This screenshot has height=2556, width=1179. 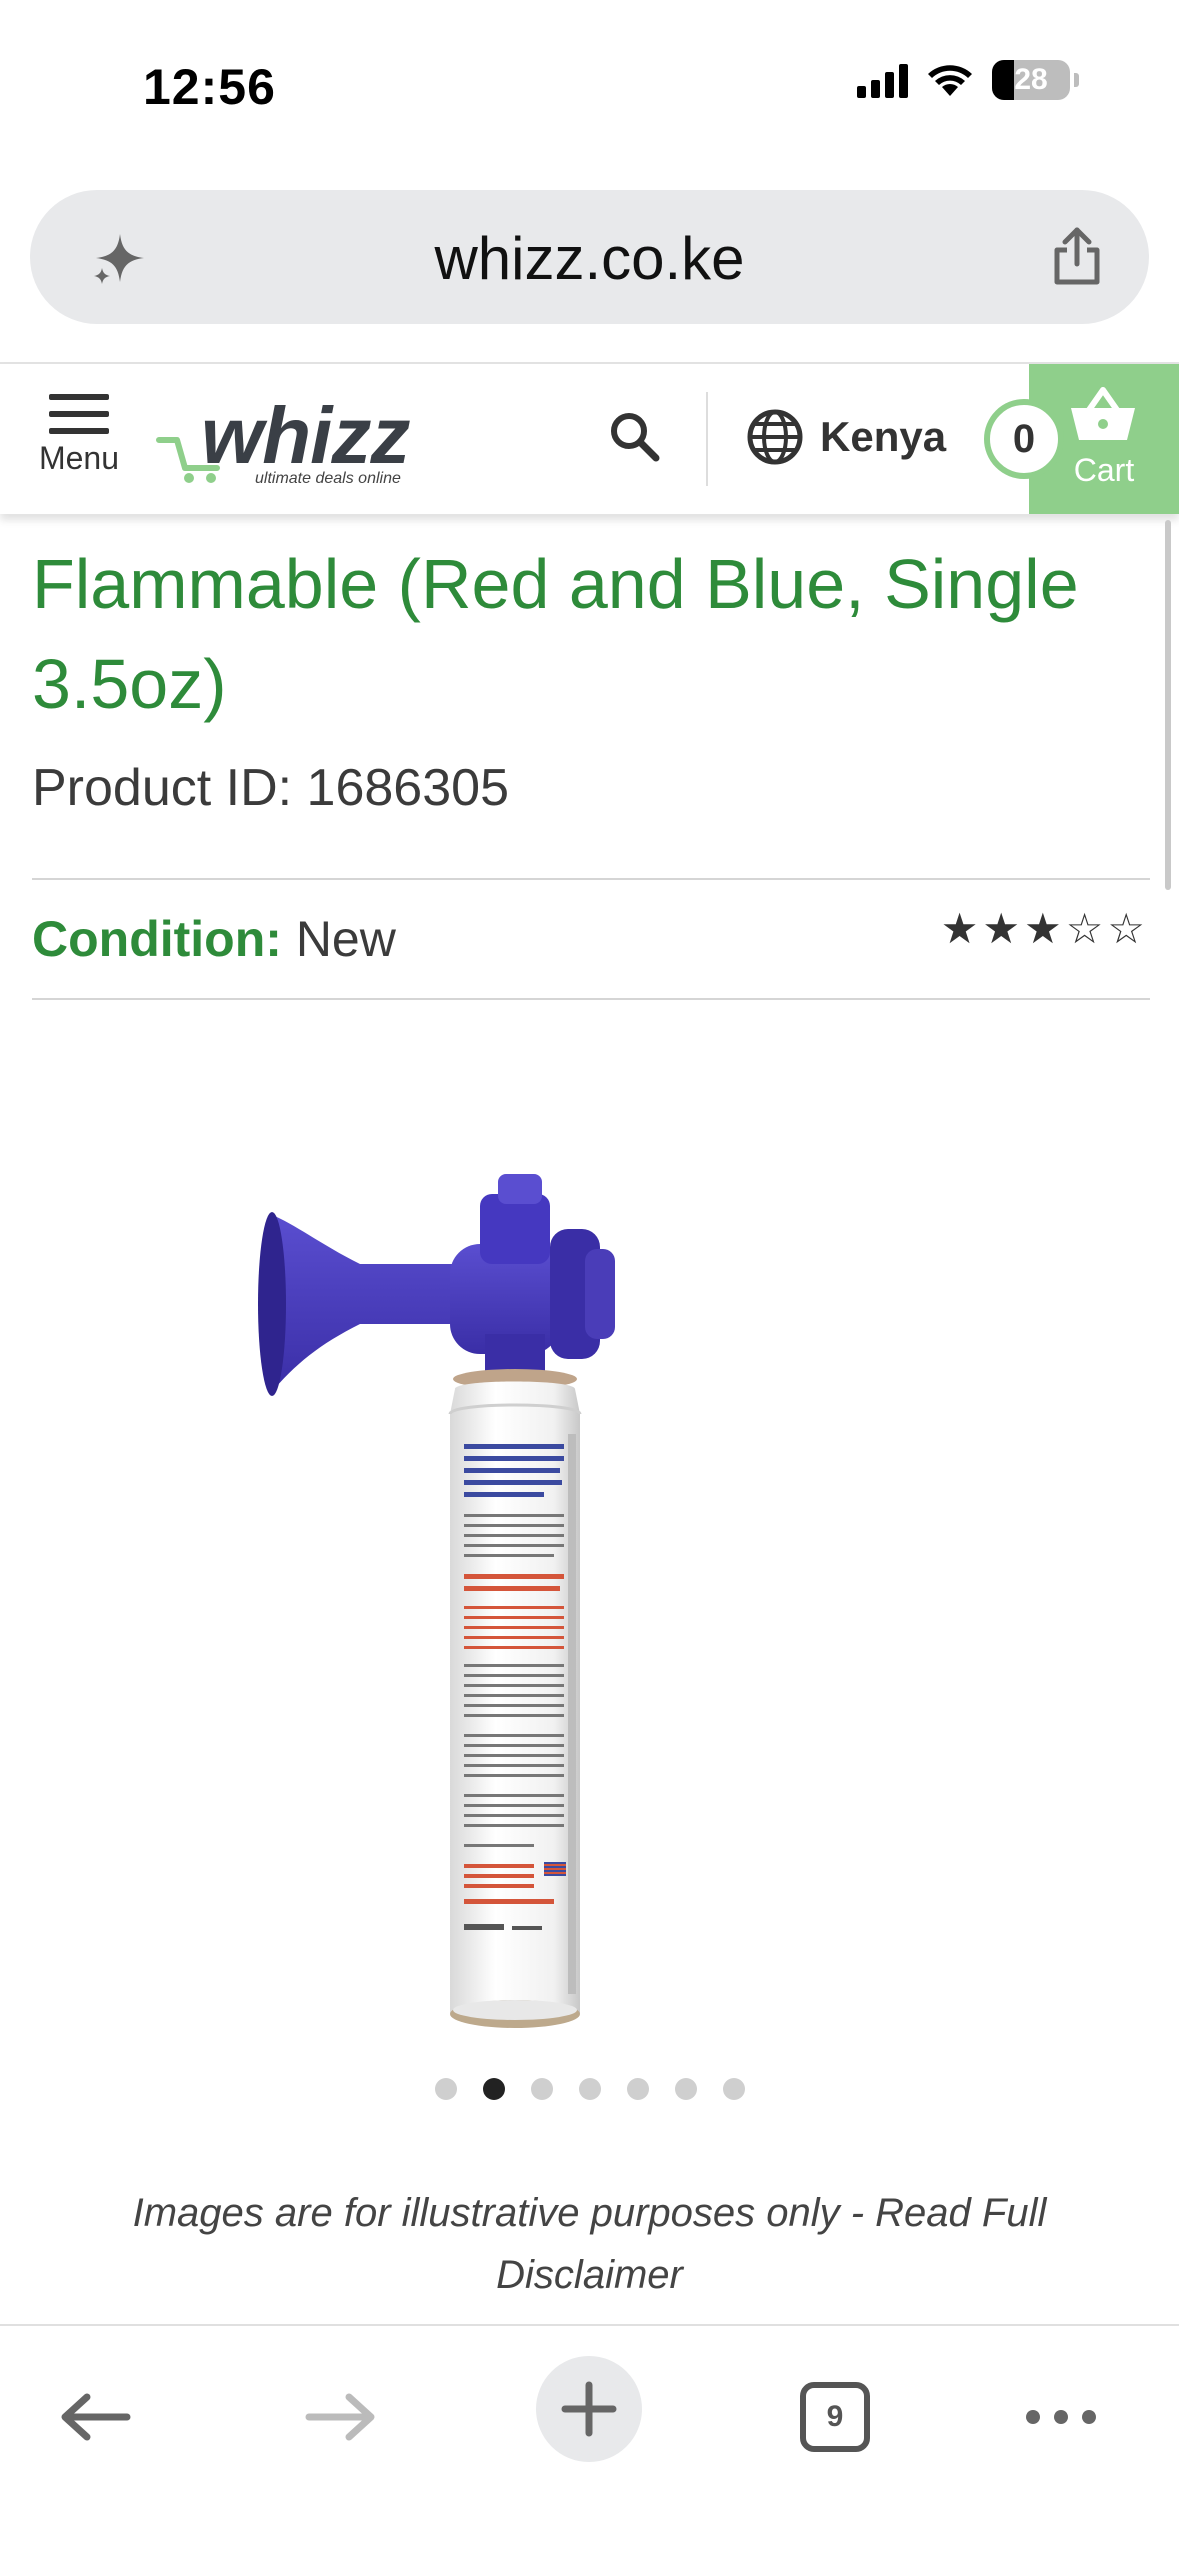 What do you see at coordinates (345, 939) in the screenshot?
I see `condition-value: New` at bounding box center [345, 939].